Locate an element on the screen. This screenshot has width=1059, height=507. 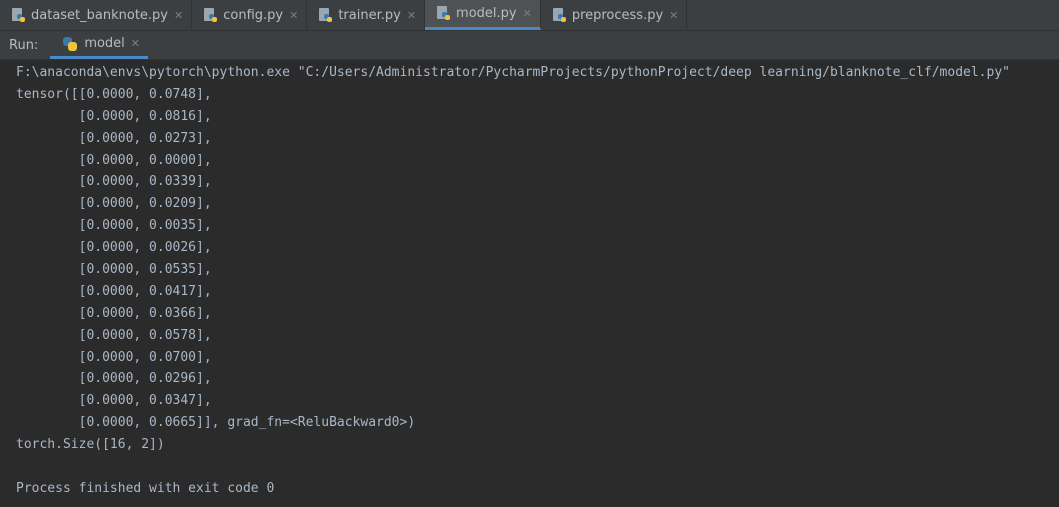
console-line: [0.0000, 0.0347], is located at coordinates (114, 401).